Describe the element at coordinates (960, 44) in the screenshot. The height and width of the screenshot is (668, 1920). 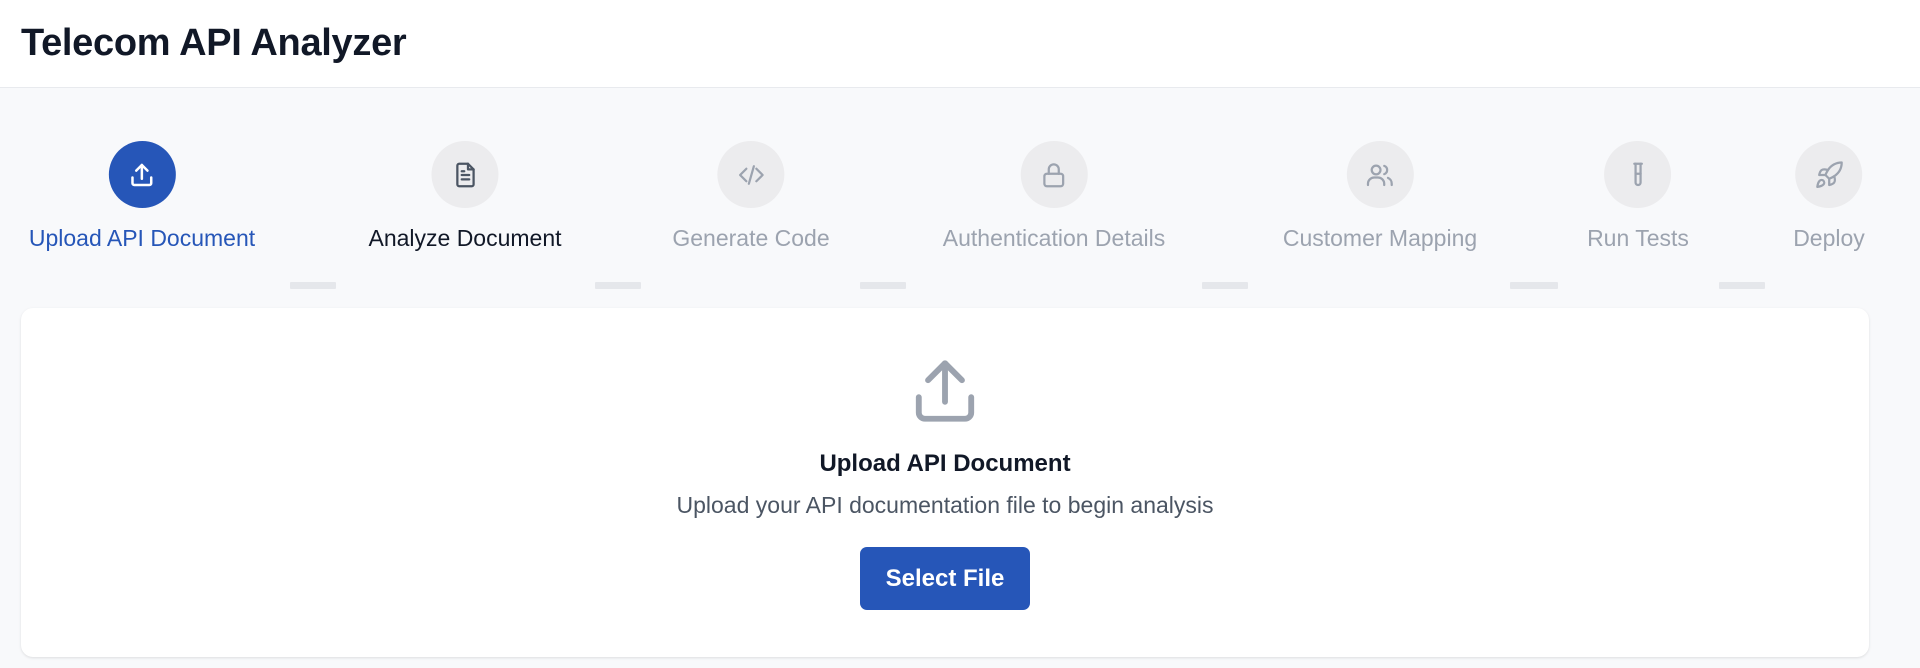
I see `app-header: Telecom API Analyzer` at that location.